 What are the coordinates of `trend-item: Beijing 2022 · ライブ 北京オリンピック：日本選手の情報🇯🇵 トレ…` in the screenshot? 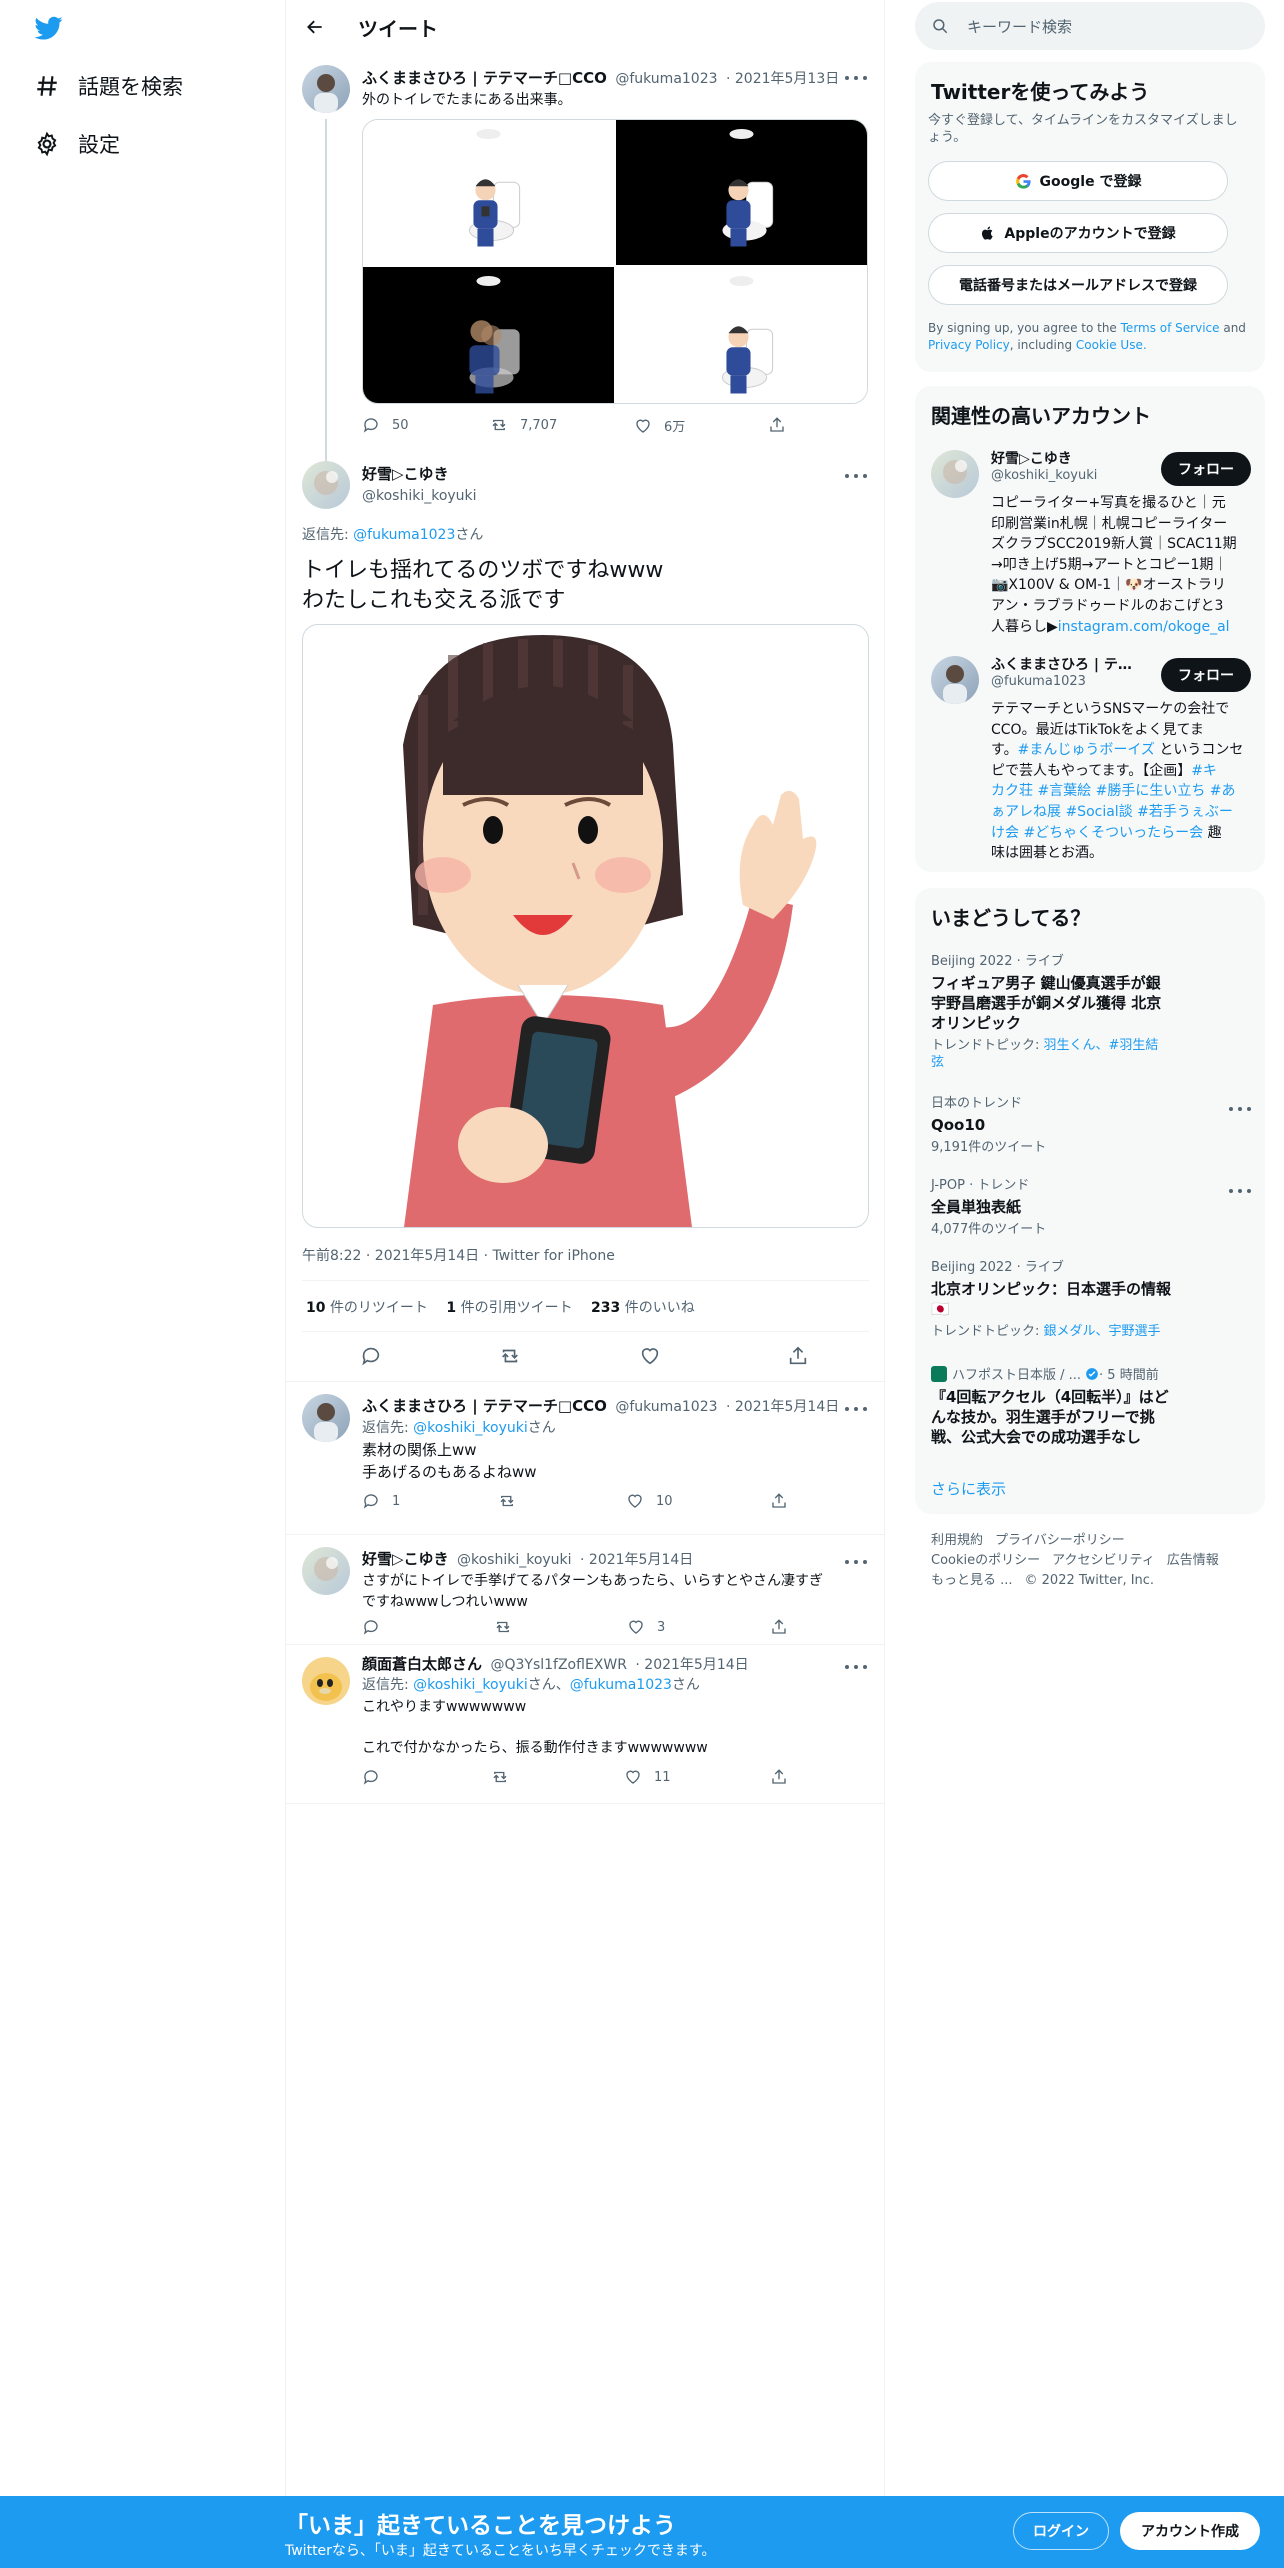 It's located at (1091, 1298).